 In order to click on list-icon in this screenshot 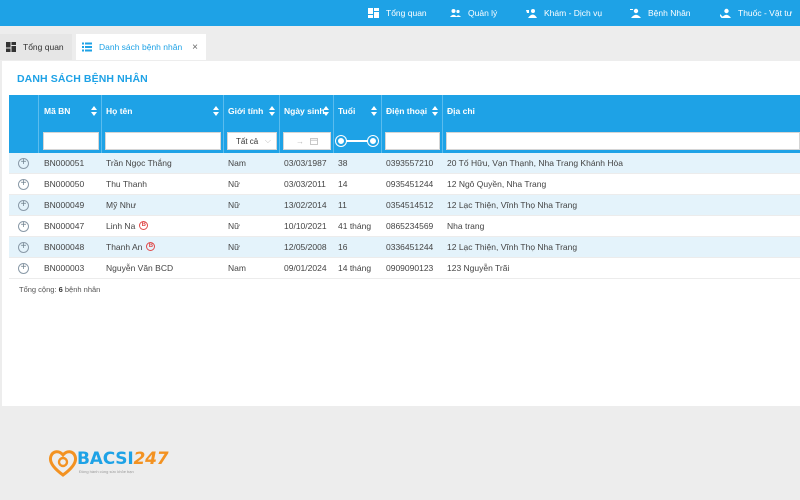, I will do `click(87, 47)`.